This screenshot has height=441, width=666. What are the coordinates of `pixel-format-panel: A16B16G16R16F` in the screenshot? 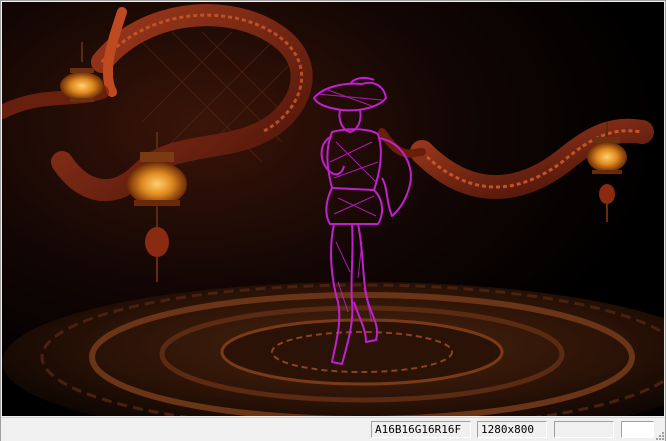 It's located at (421, 429).